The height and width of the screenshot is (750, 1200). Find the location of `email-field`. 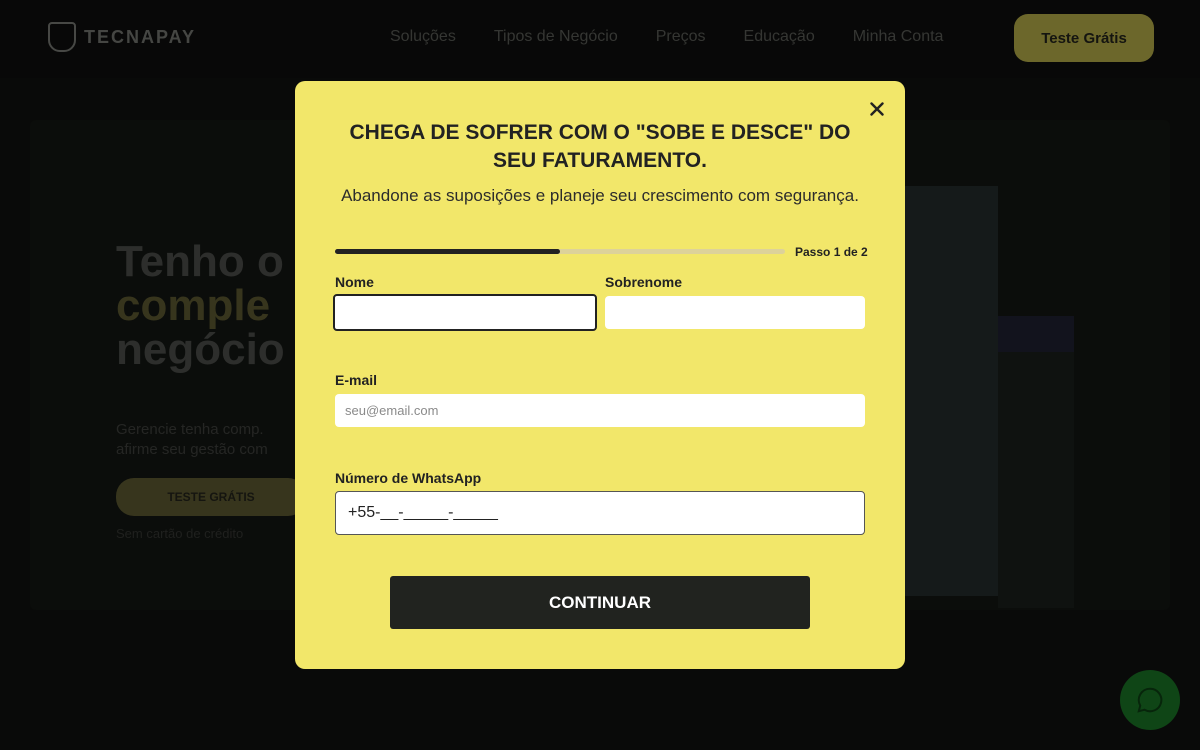

email-field is located at coordinates (600, 410).